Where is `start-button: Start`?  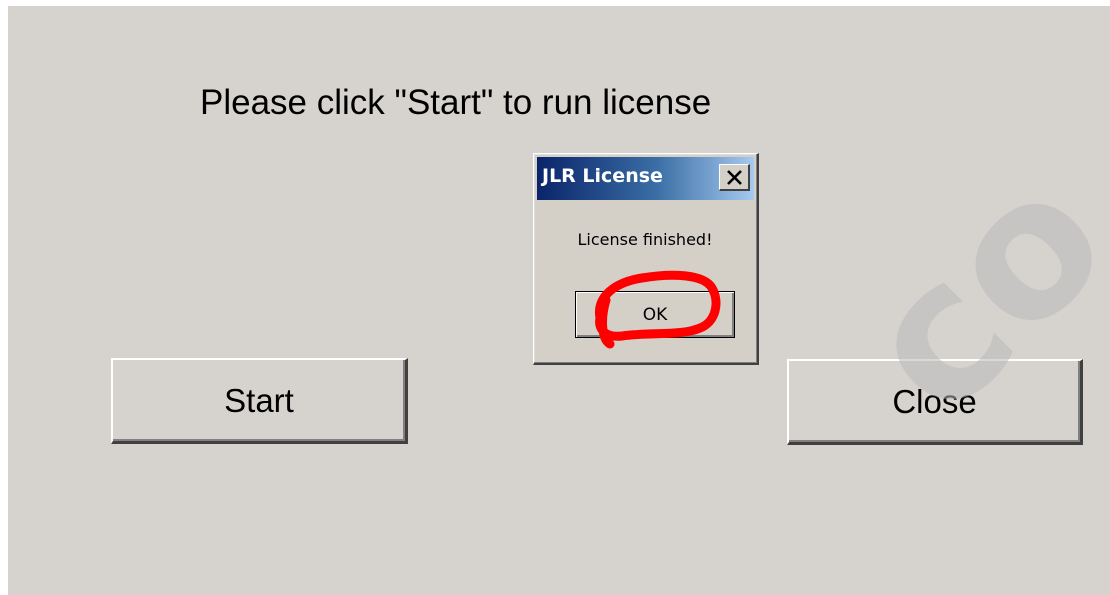
start-button: Start is located at coordinates (259, 401).